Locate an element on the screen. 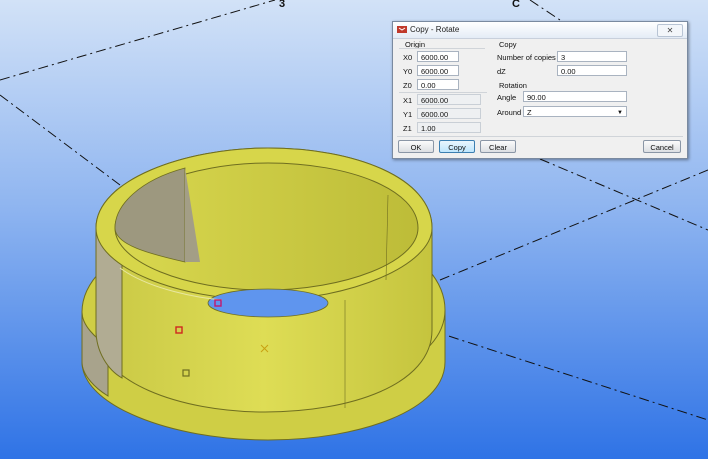 Image resolution: width=708 pixels, height=459 pixels. z1-input: 1.00 is located at coordinates (449, 127).